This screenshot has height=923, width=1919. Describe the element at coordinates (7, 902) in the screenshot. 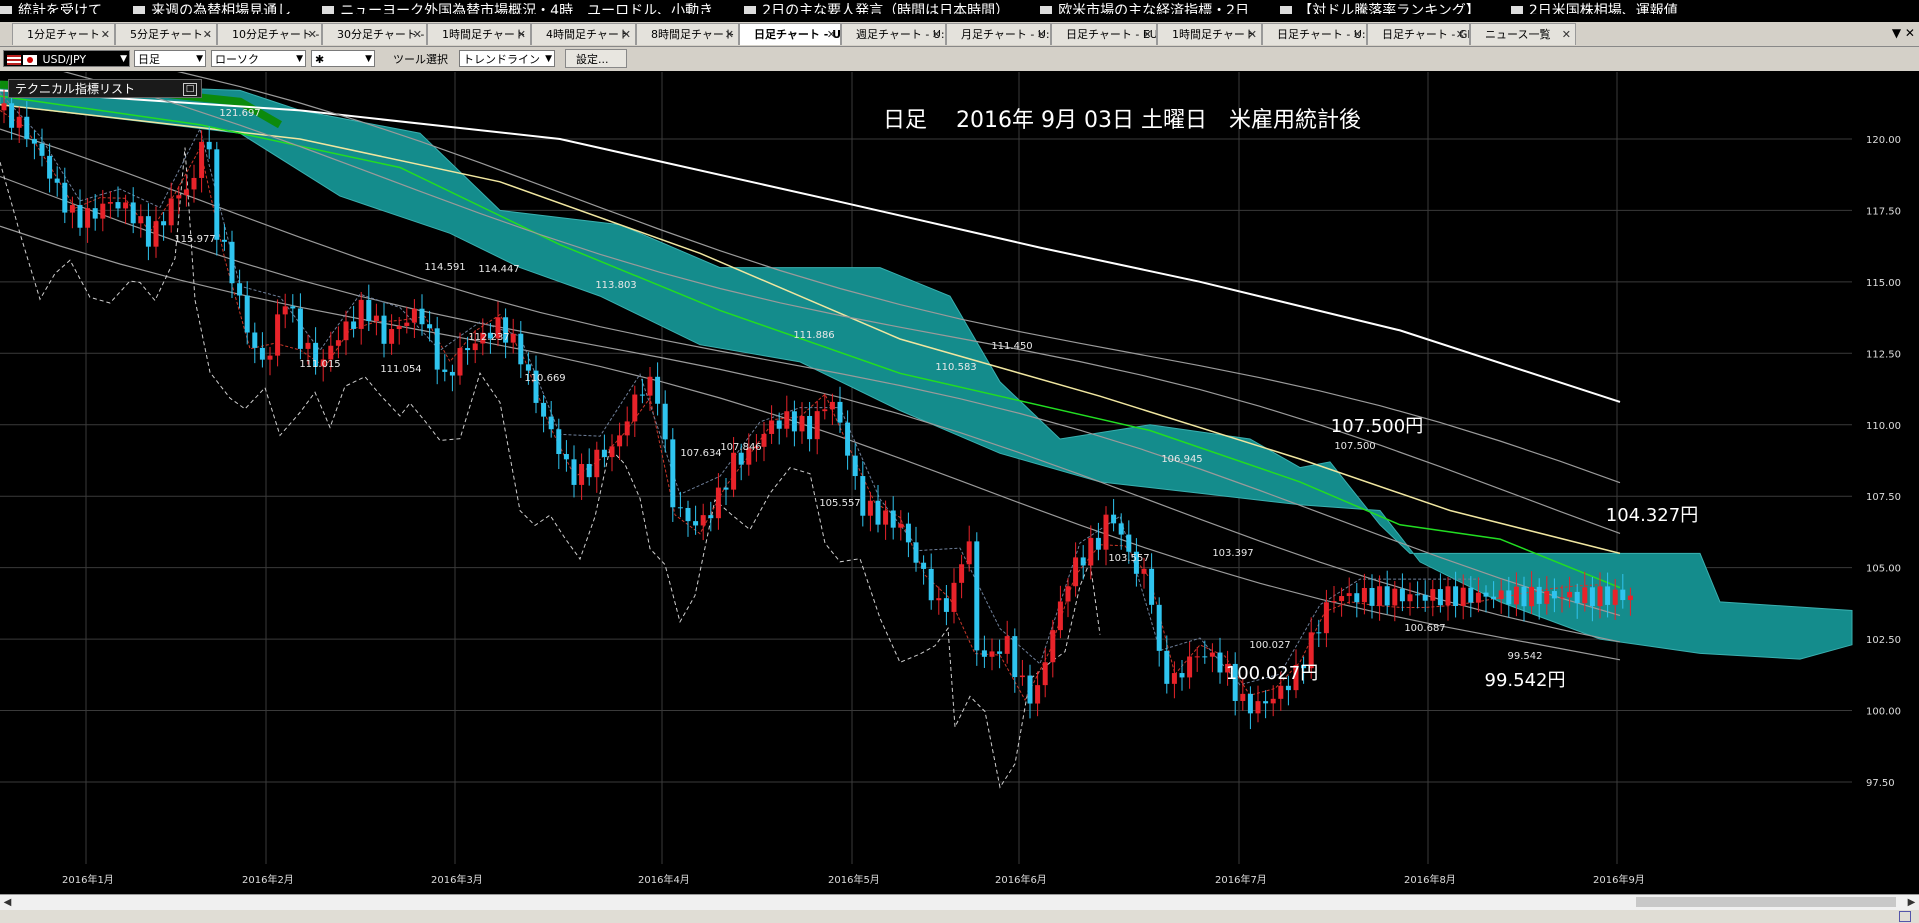

I see `scroll-left-icon: ◀` at that location.